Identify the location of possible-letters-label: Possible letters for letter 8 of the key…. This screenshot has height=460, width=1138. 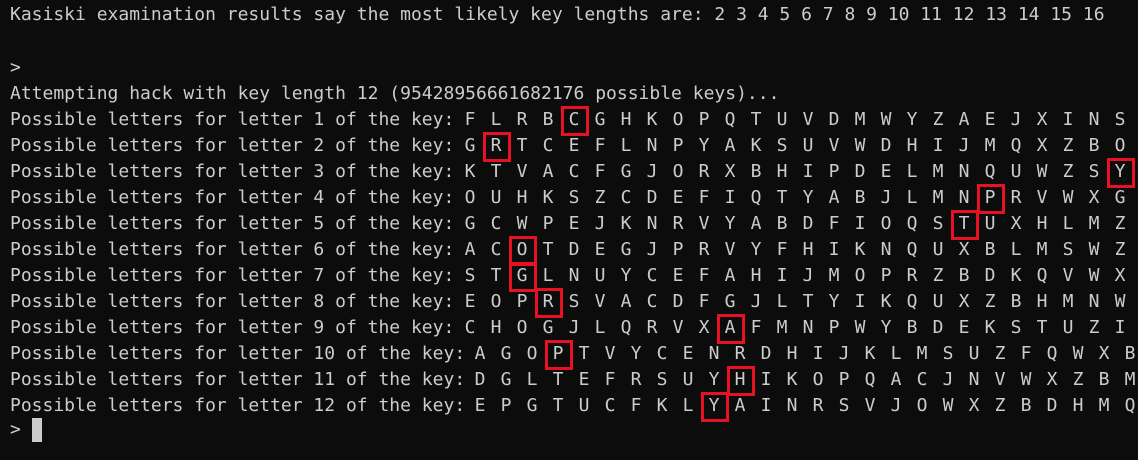
(232, 301).